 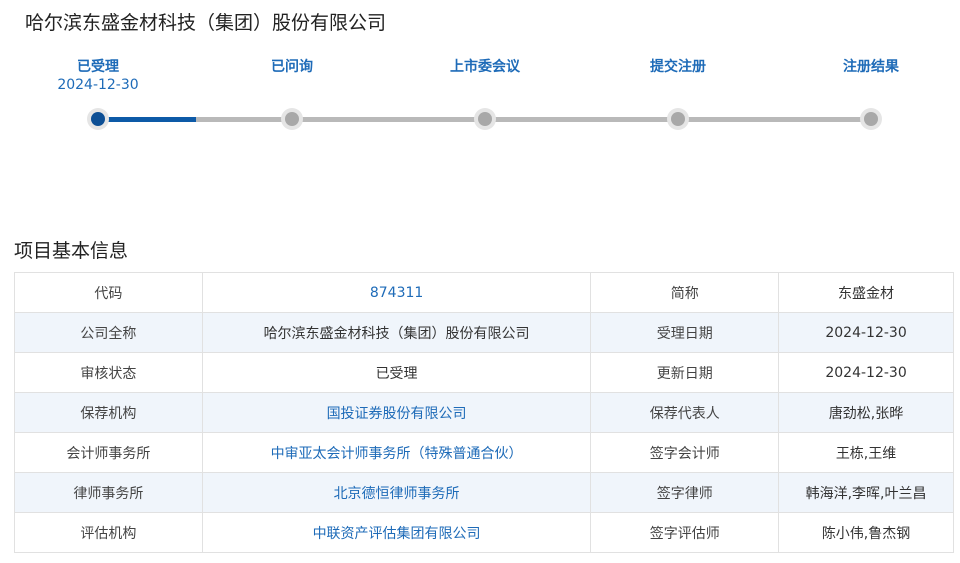 I want to click on section-title: 项目基本信息, so click(x=71, y=251).